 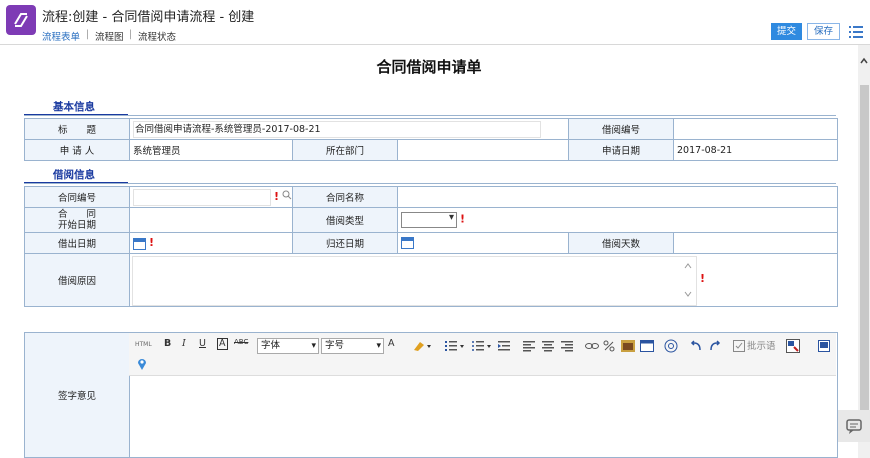 What do you see at coordinates (548, 346) in the screenshot?
I see `align-center-icon` at bounding box center [548, 346].